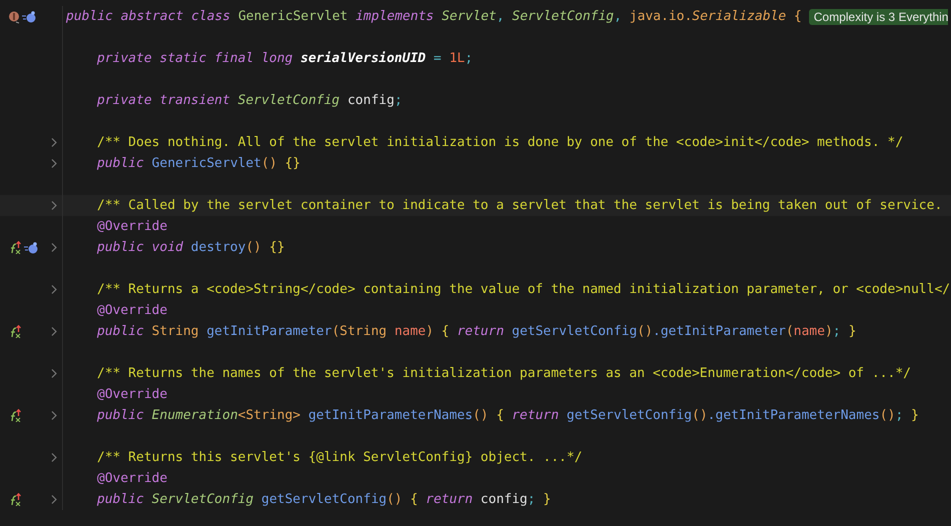 The height and width of the screenshot is (526, 951). I want to click on code-line: /** Returns this servlet's {@link ServletConfig} object. ...*/, so click(339, 458).